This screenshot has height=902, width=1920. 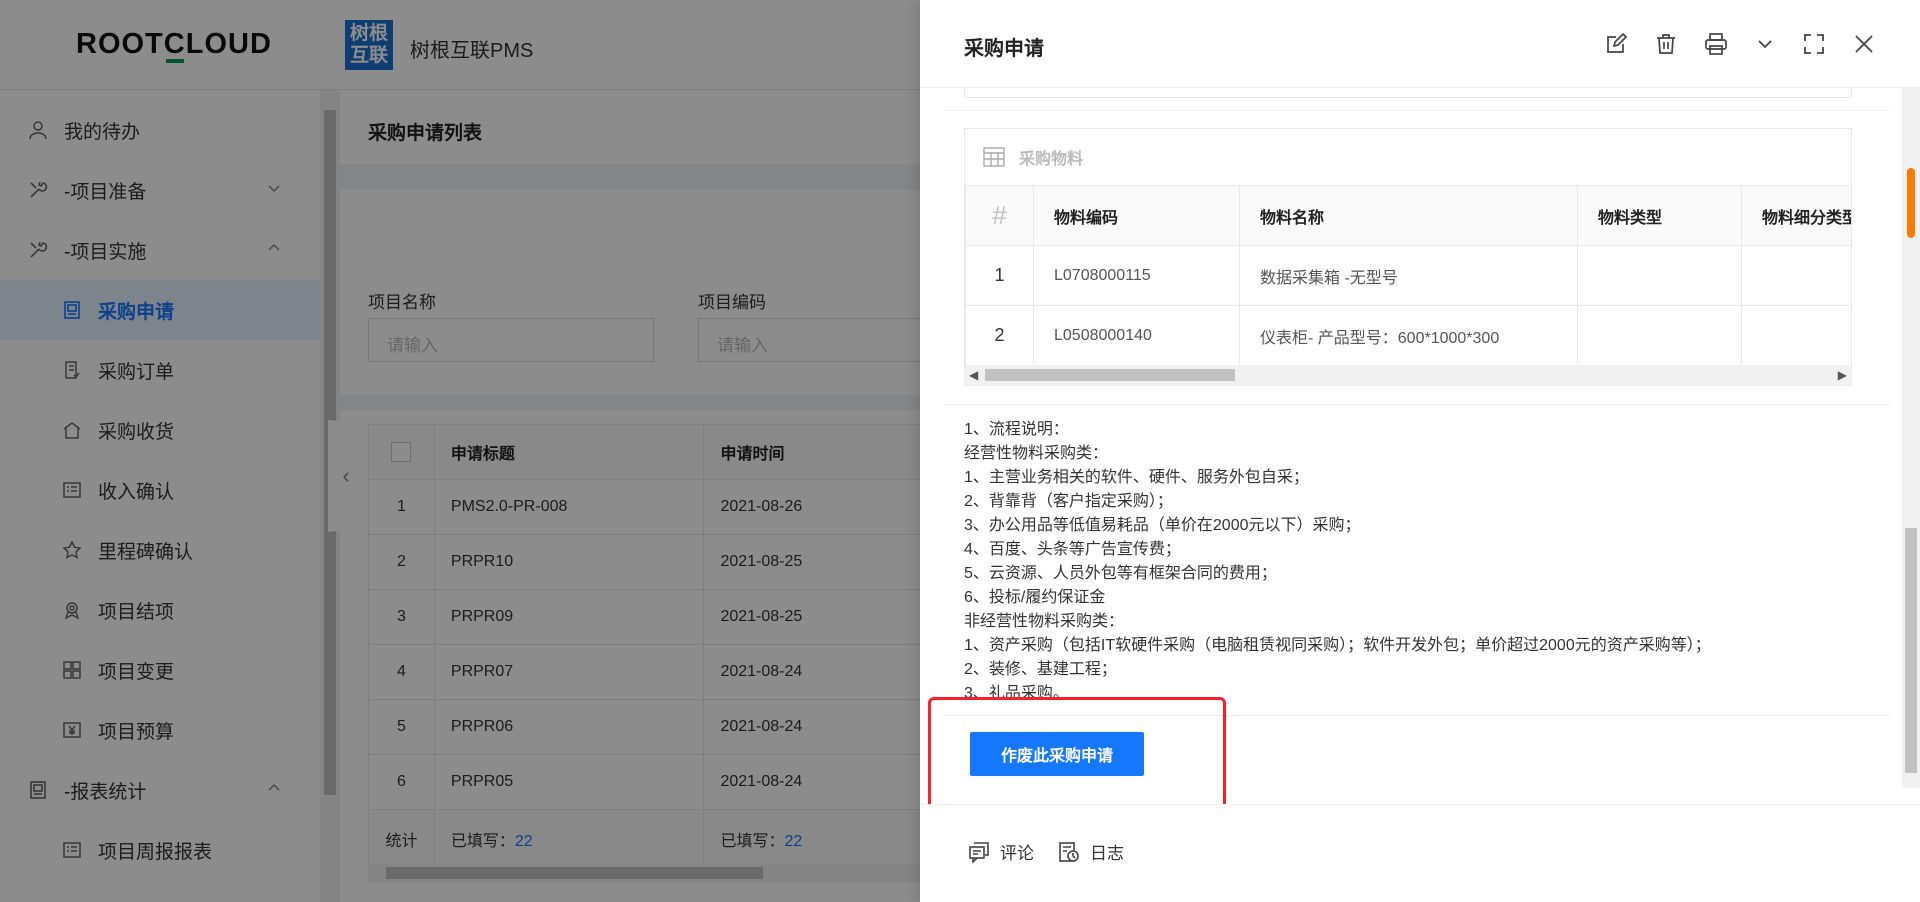 What do you see at coordinates (1796, 215) in the screenshot?
I see `column-header-material-subtype: 物料细分类型` at bounding box center [1796, 215].